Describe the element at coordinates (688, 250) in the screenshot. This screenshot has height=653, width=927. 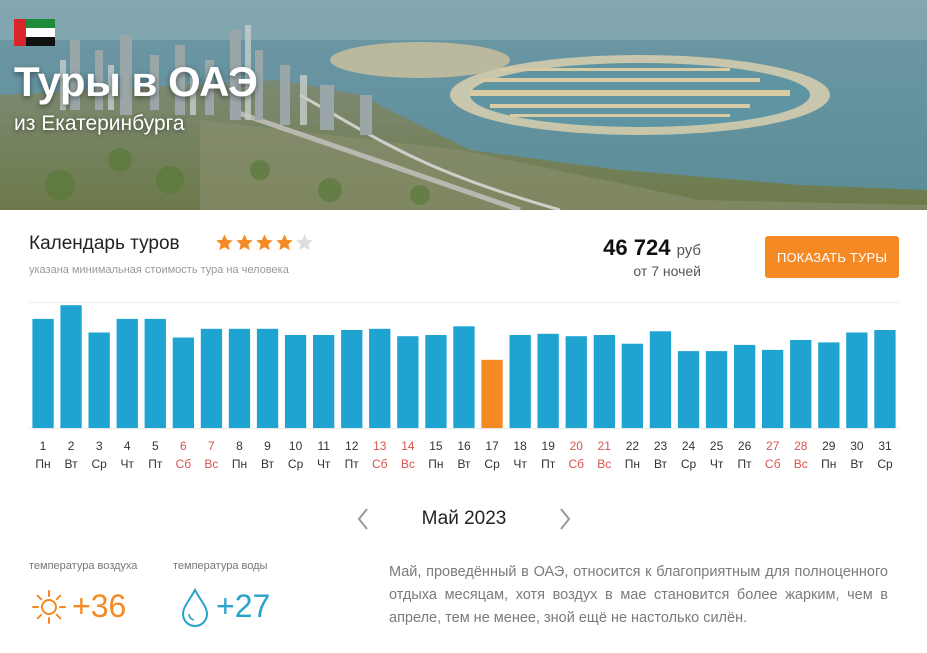
I see `price-currency: руб` at that location.